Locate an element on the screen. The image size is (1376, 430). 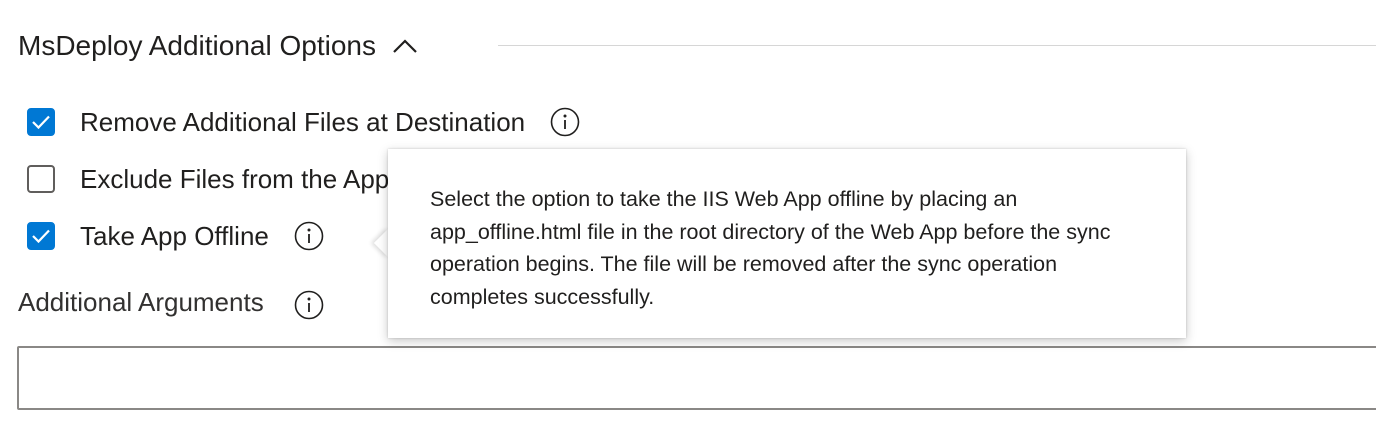
option-take-app-offline: Take App Offline is located at coordinates (175, 236).